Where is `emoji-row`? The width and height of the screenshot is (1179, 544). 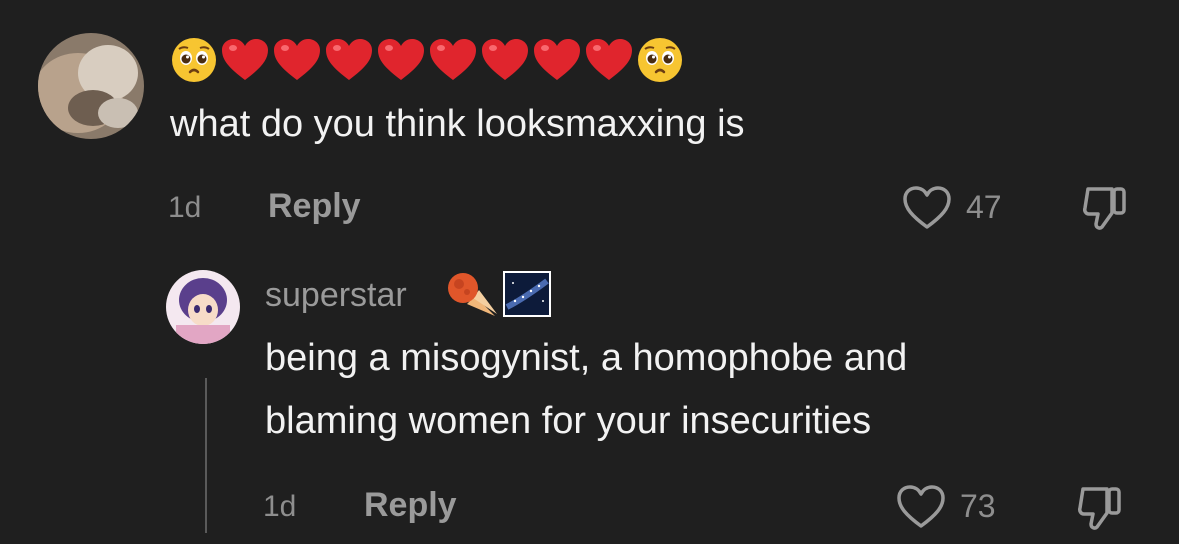
emoji-row is located at coordinates (427, 60).